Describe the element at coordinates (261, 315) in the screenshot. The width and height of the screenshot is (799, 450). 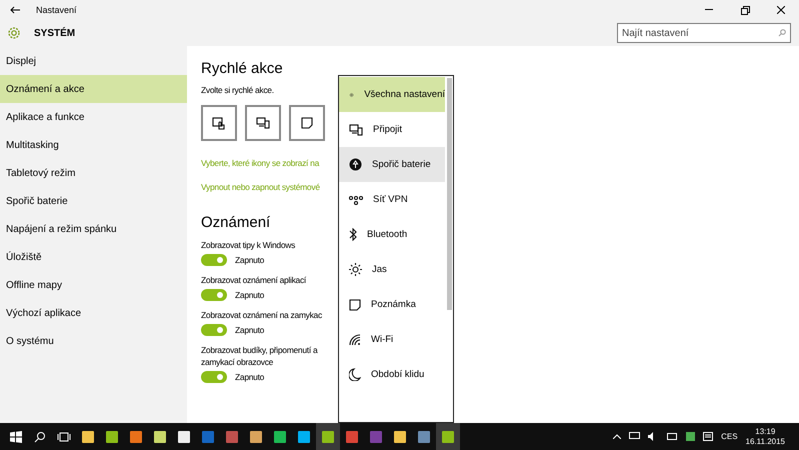
I see `setting-label: Zobrazovat oznámení na zamykac` at that location.